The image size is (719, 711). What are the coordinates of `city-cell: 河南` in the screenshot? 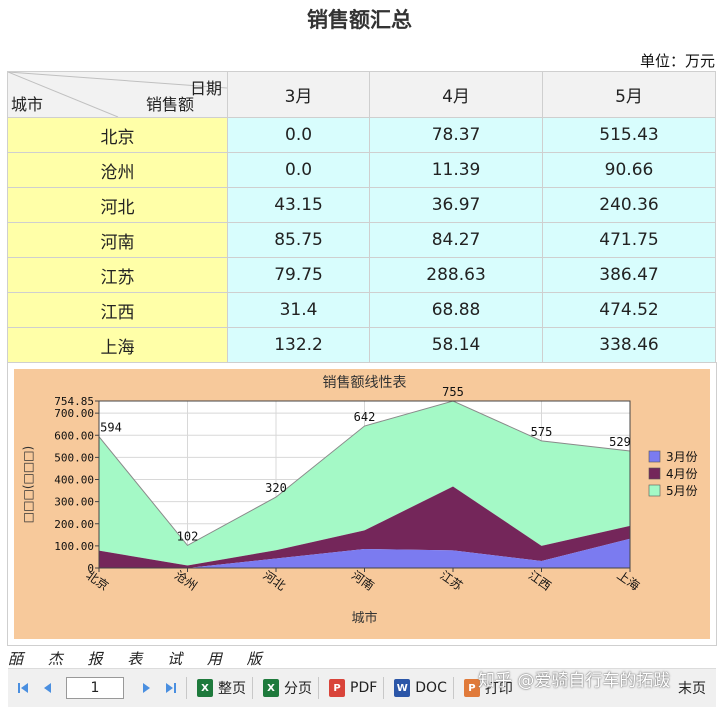 It's located at (117, 240).